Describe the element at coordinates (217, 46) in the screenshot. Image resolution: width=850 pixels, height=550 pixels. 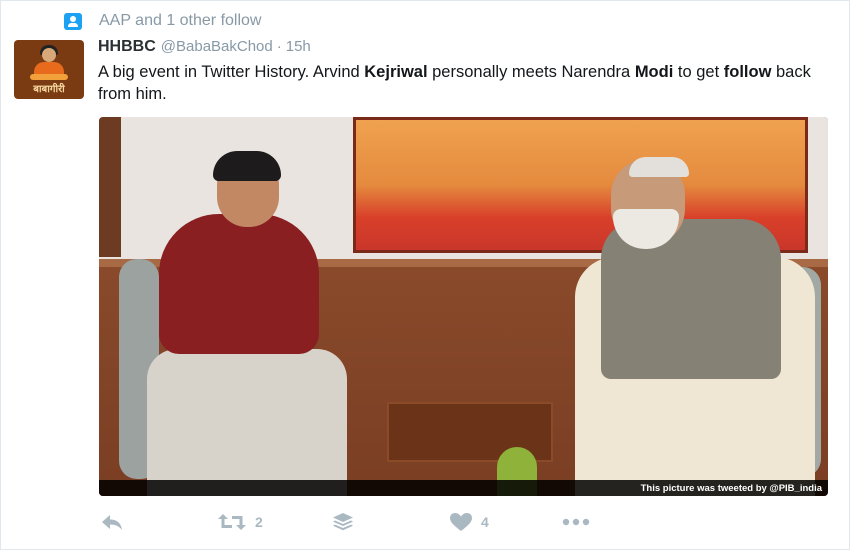
I see `user-handle: @BabaBakChod` at that location.